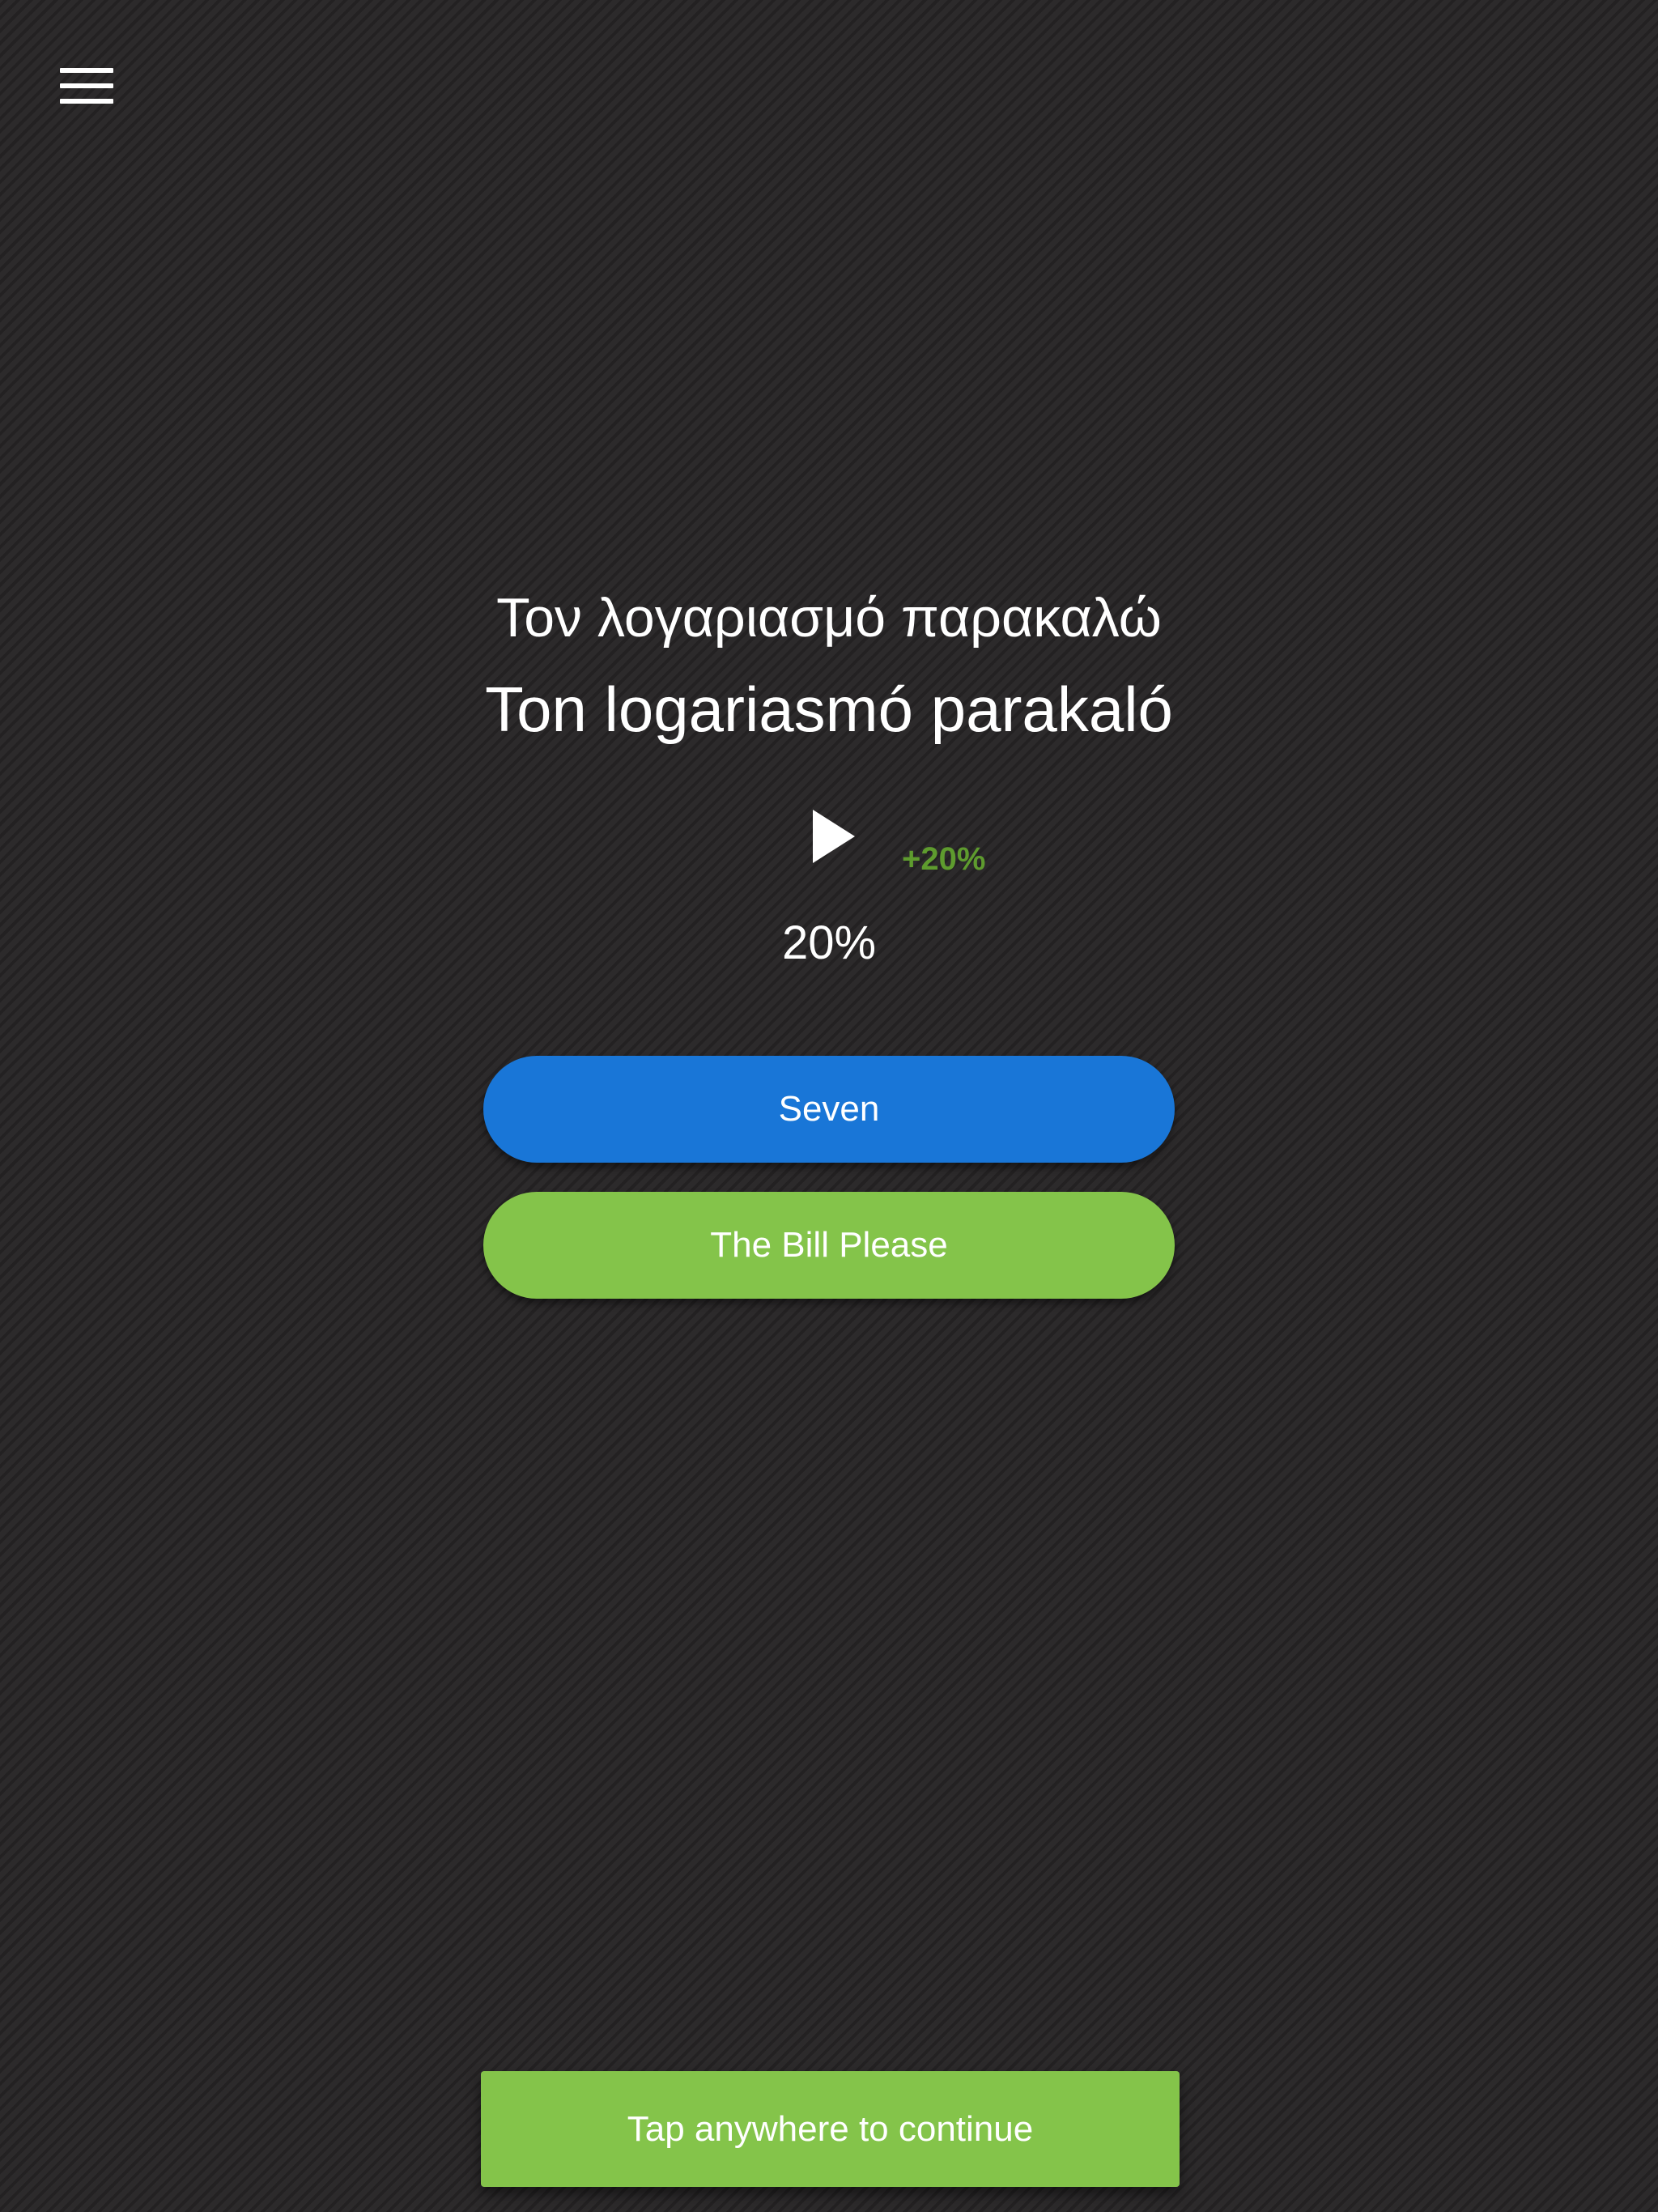 This screenshot has width=1658, height=2212. I want to click on answer-option-the-bill-please: The Bill Please, so click(829, 1246).